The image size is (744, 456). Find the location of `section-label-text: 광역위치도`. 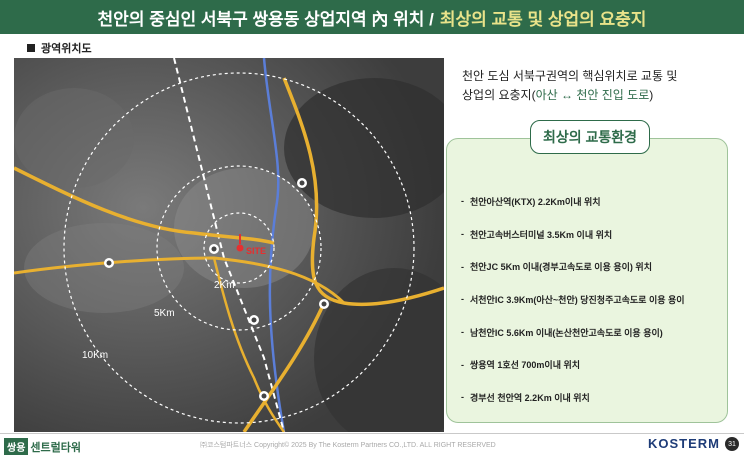

section-label-text: 광역위치도 is located at coordinates (66, 49).